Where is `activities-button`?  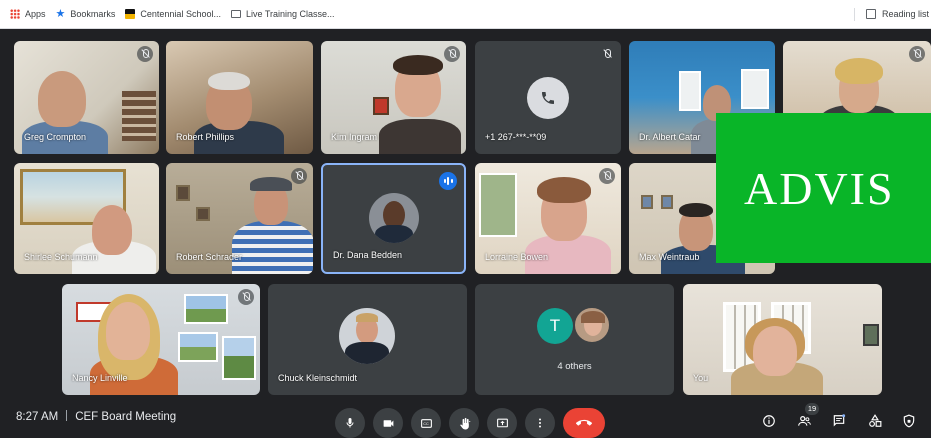 activities-button is located at coordinates (875, 421).